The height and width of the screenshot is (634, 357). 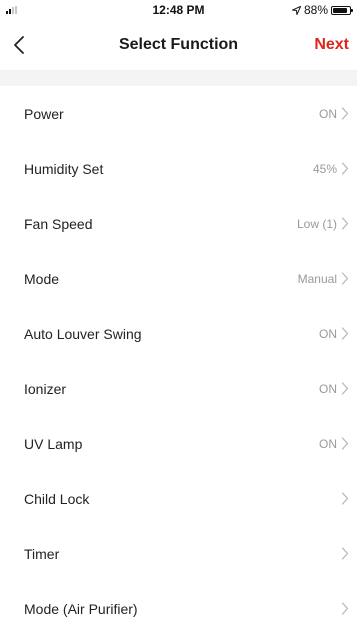 What do you see at coordinates (324, 168) in the screenshot?
I see `function-value: 45%` at bounding box center [324, 168].